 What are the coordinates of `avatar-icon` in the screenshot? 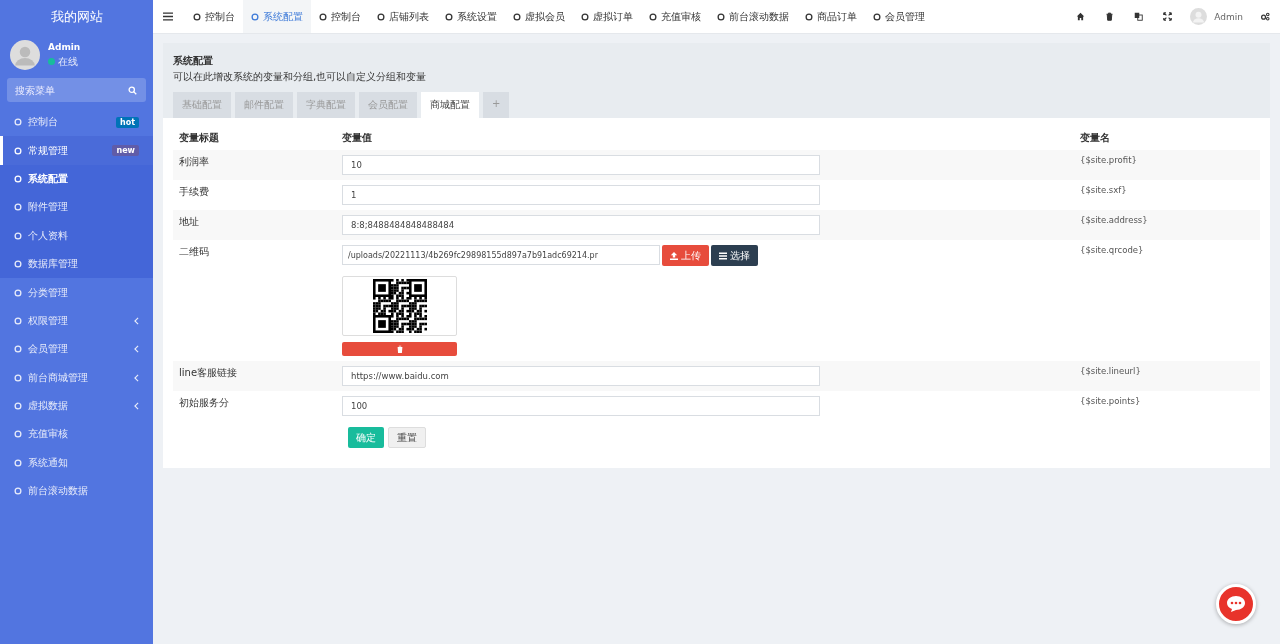 It's located at (25, 55).